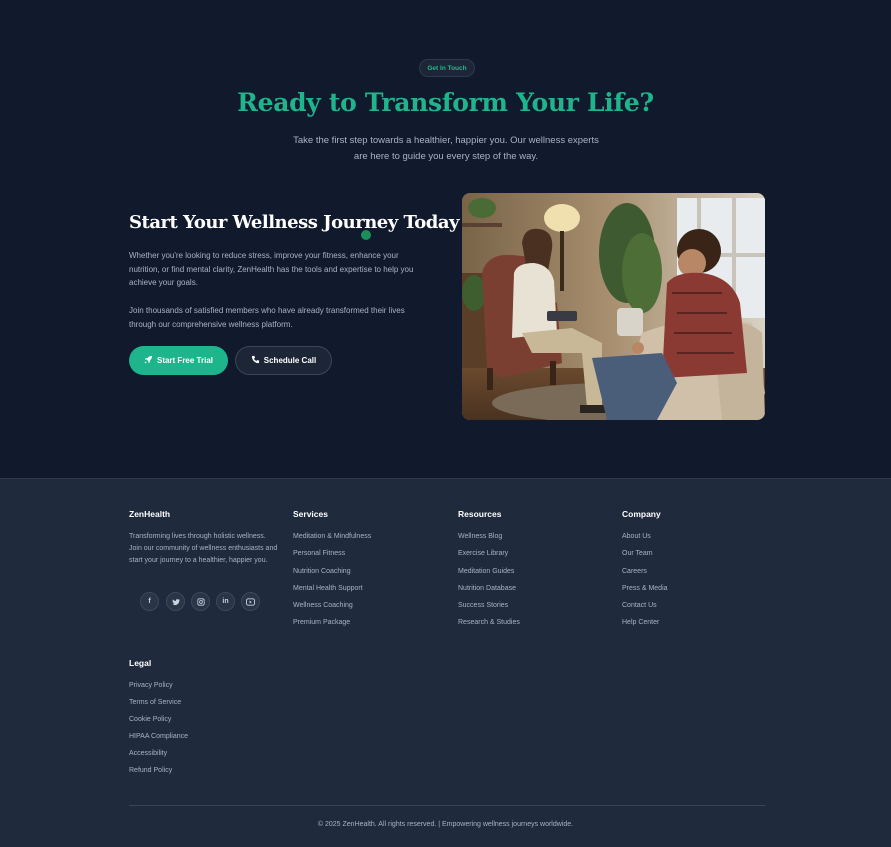  I want to click on rocket-icon, so click(148, 360).